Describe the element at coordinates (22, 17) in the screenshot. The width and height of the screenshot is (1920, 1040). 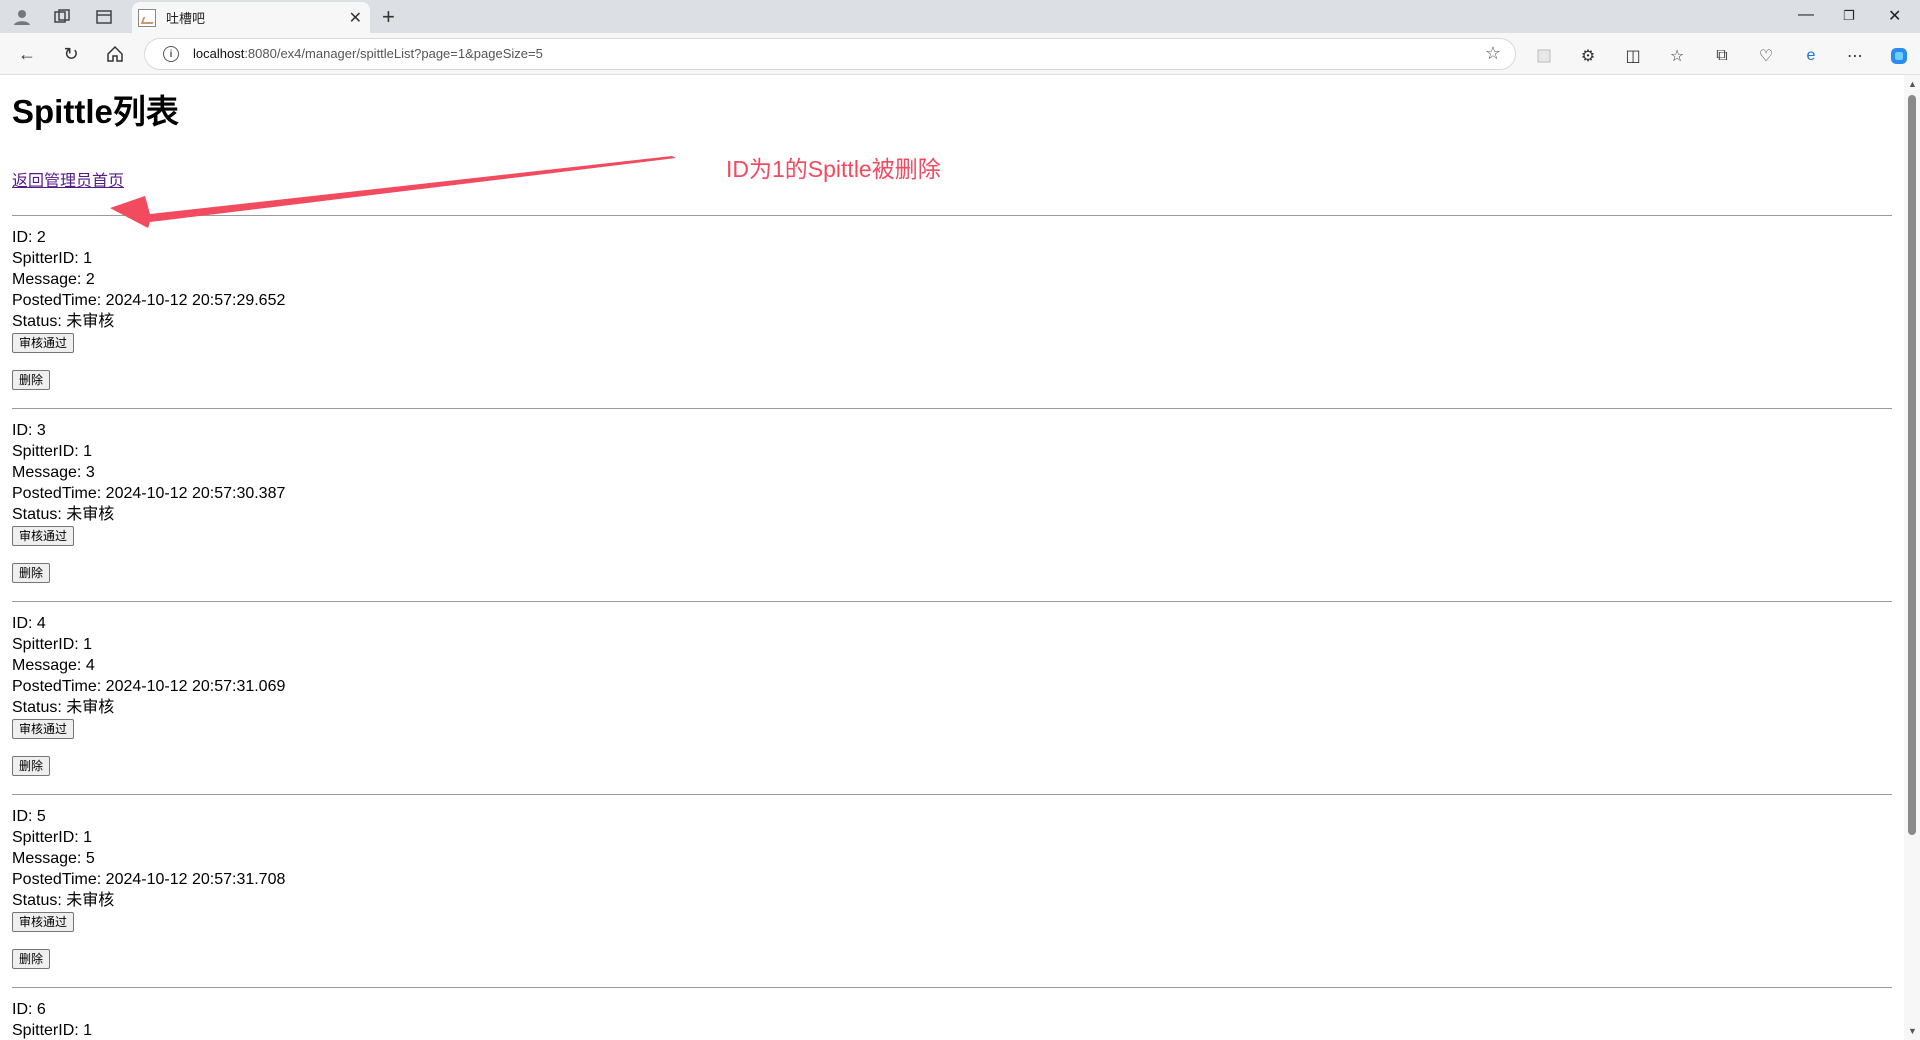
I see `profile-icon` at that location.